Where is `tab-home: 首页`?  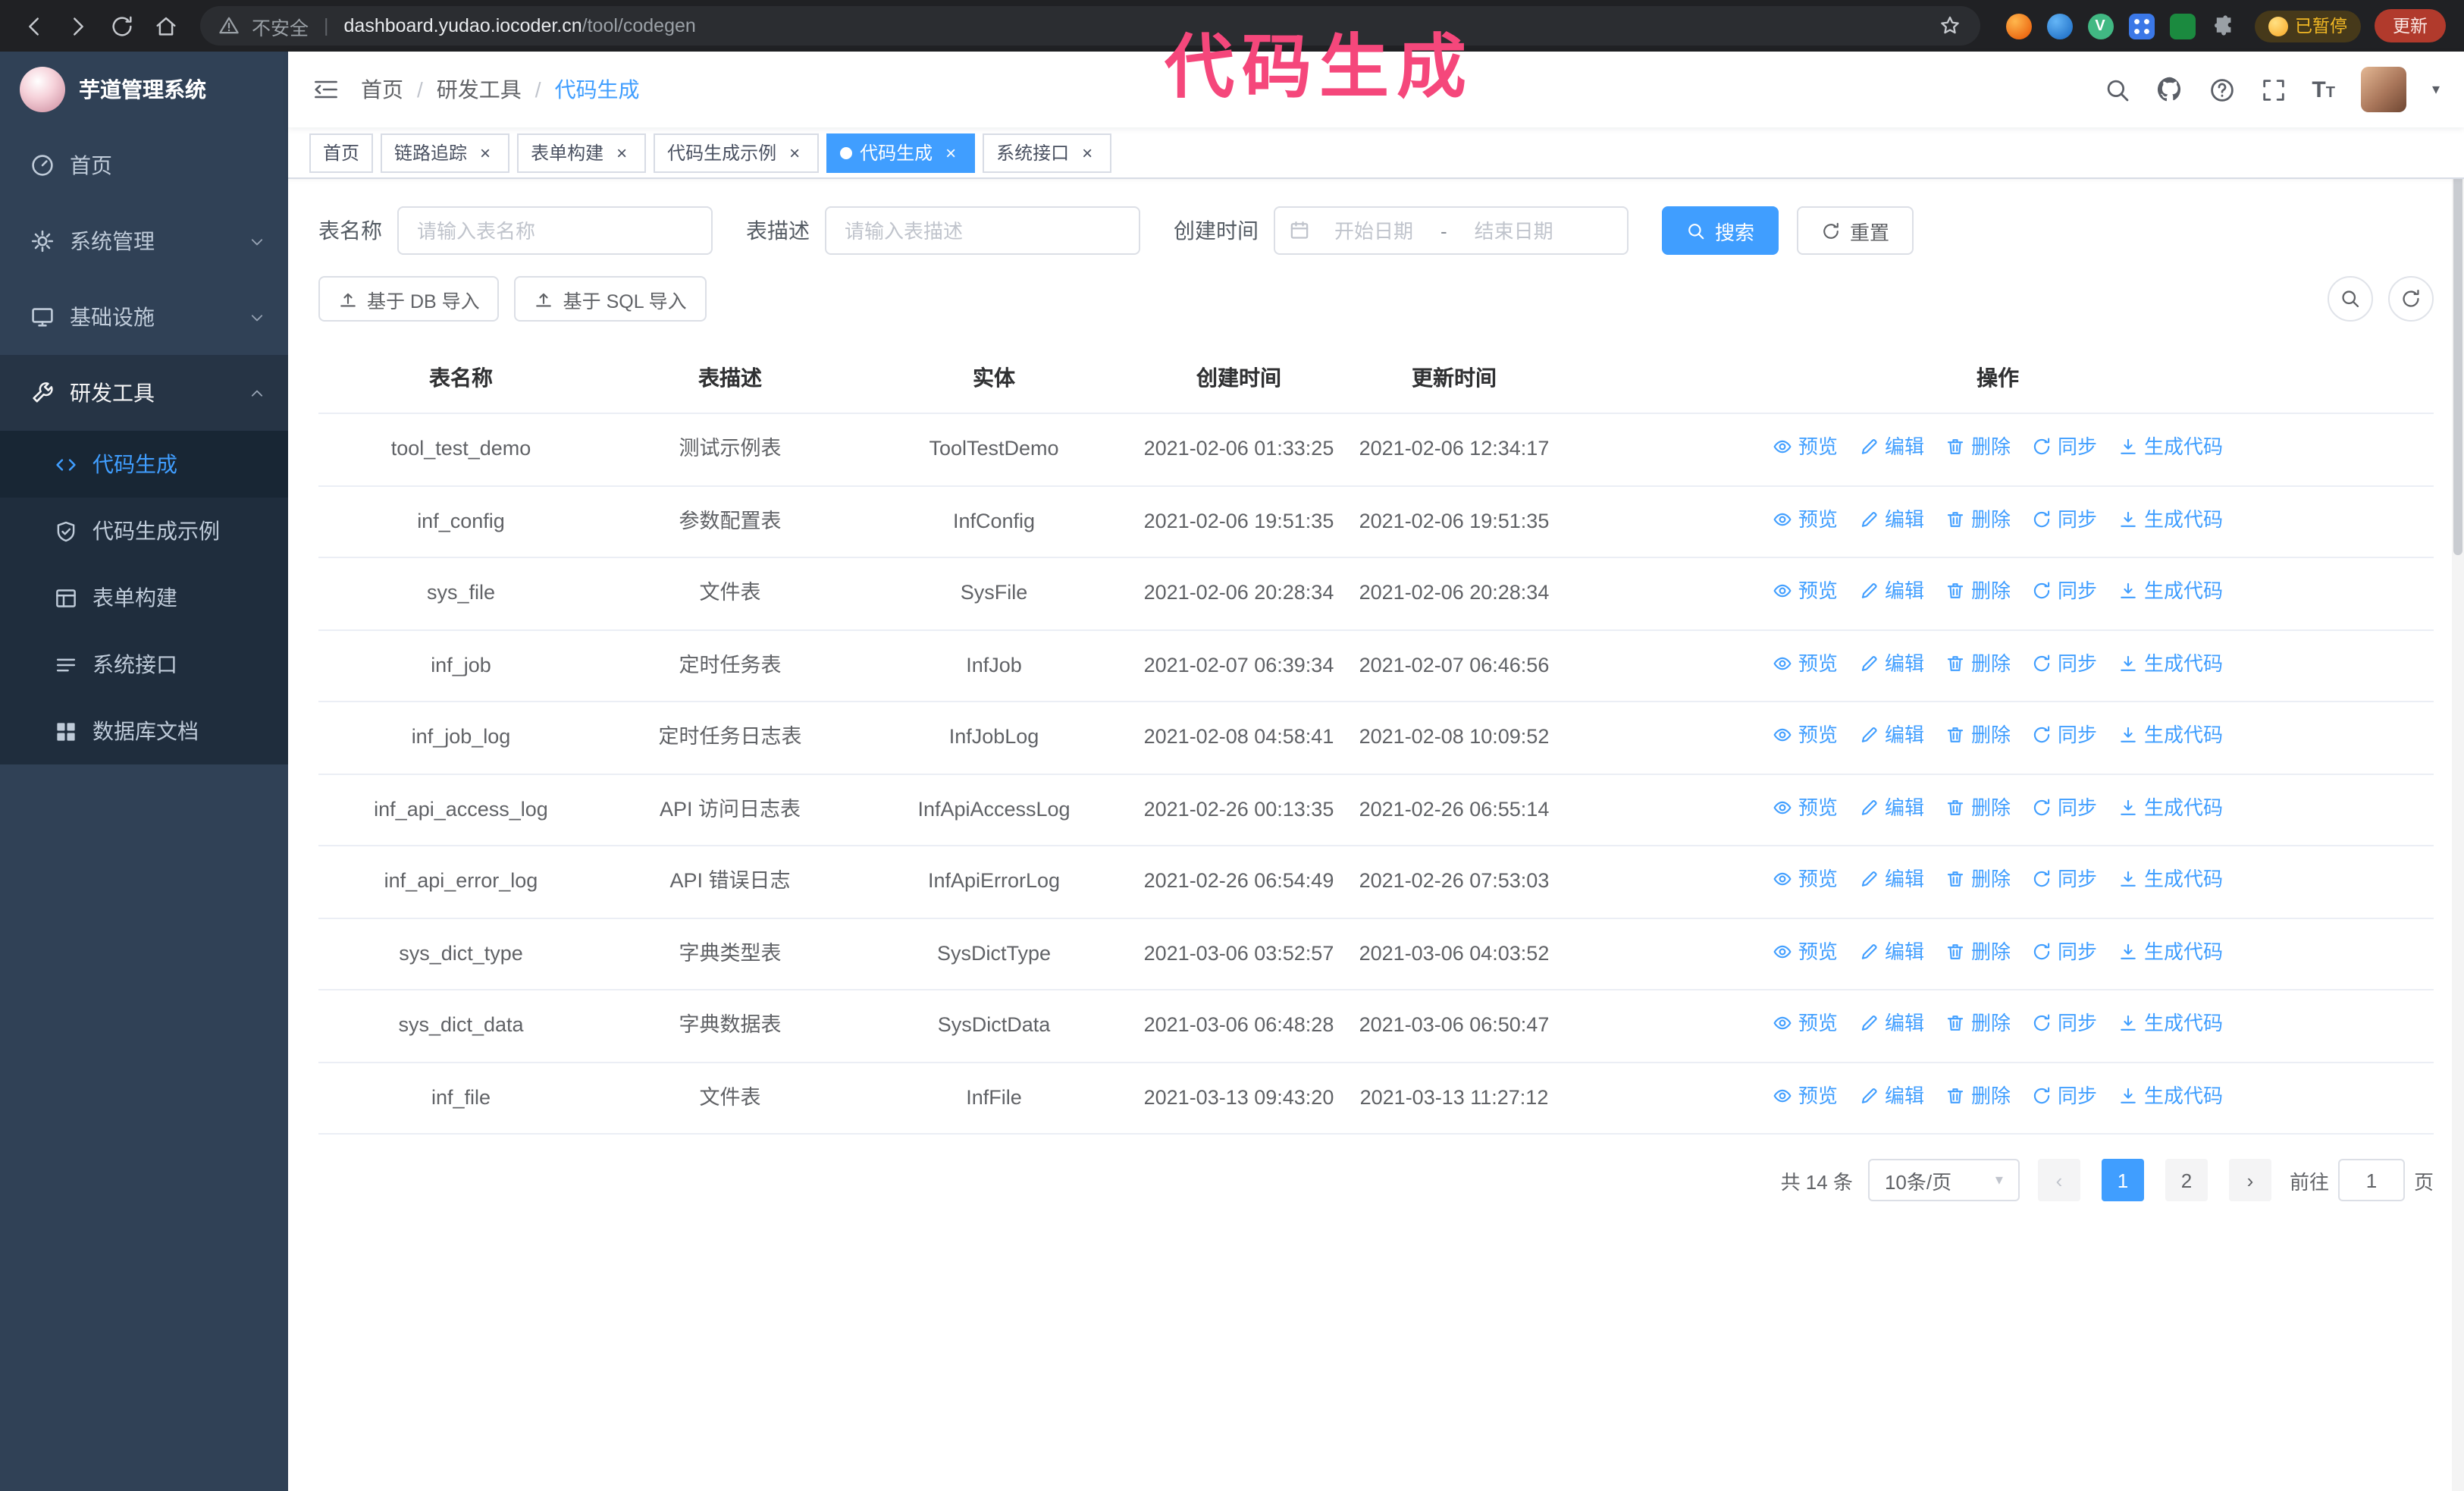
tab-home: 首页 is located at coordinates (341, 152).